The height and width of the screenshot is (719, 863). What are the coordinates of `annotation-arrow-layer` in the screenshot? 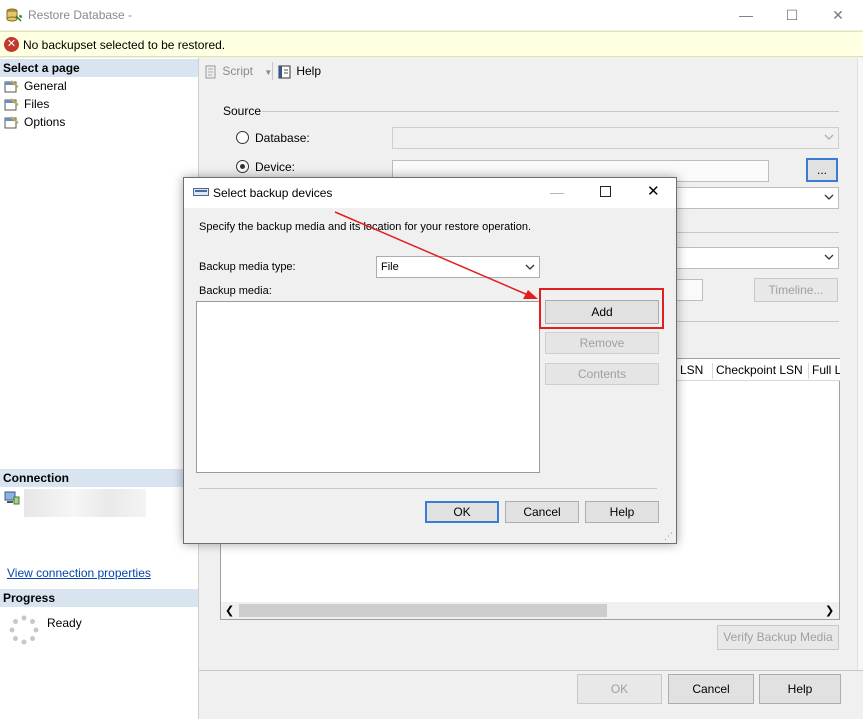 It's located at (436, 255).